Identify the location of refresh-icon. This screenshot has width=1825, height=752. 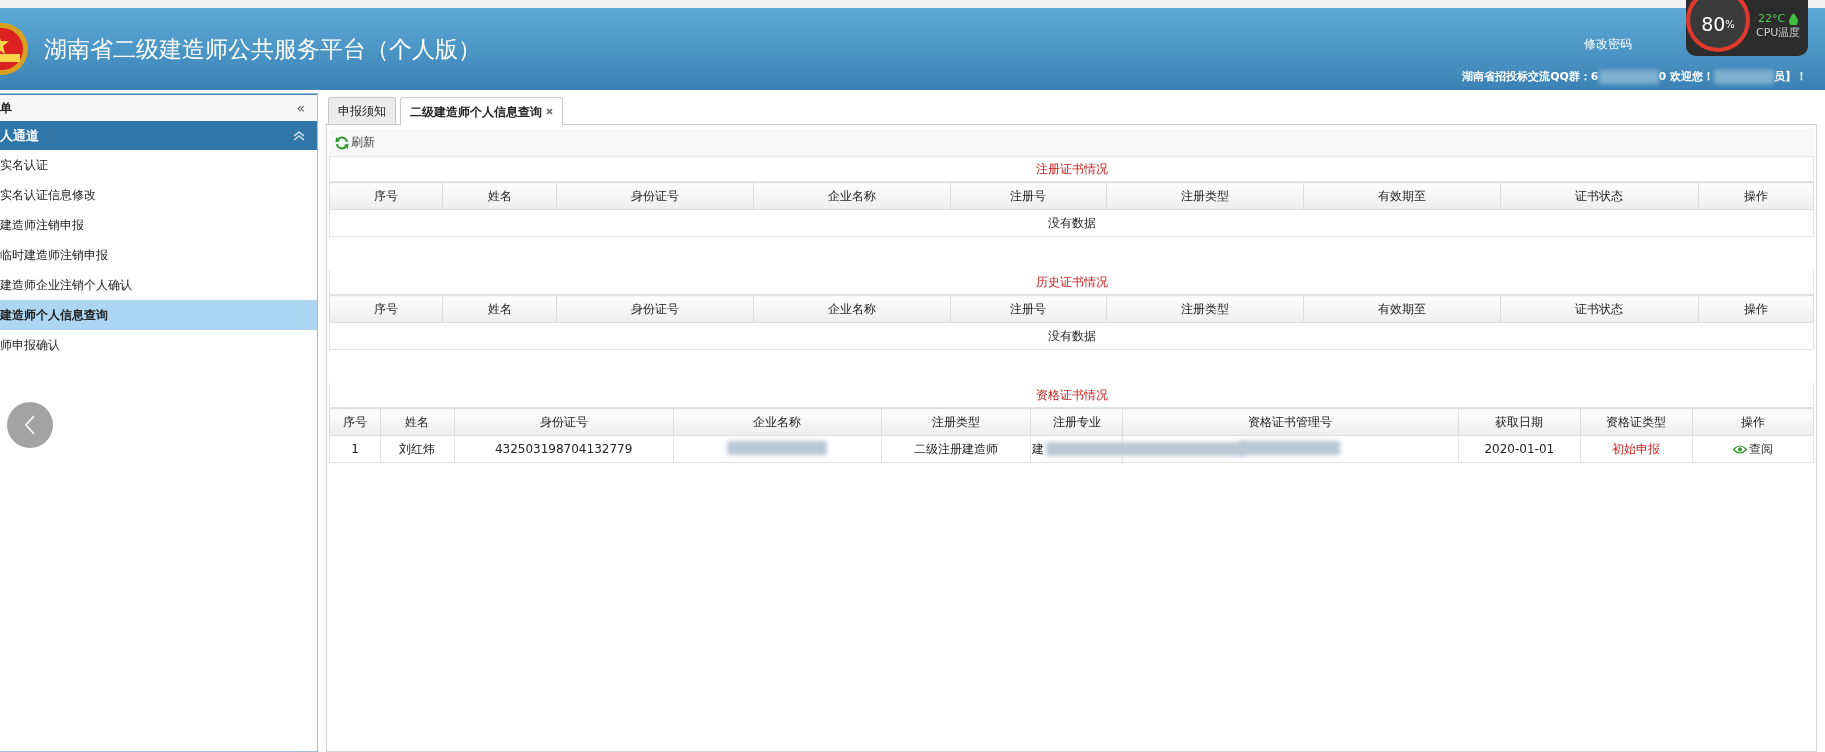
(342, 142).